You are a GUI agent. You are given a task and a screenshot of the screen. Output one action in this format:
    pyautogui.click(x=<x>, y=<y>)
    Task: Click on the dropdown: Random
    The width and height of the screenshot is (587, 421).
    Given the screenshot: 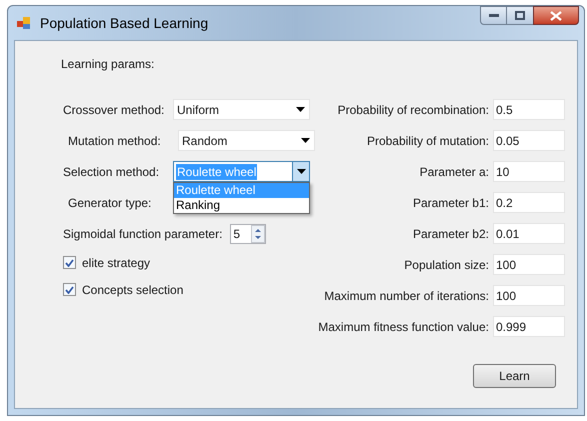 What is the action you would take?
    pyautogui.click(x=246, y=140)
    